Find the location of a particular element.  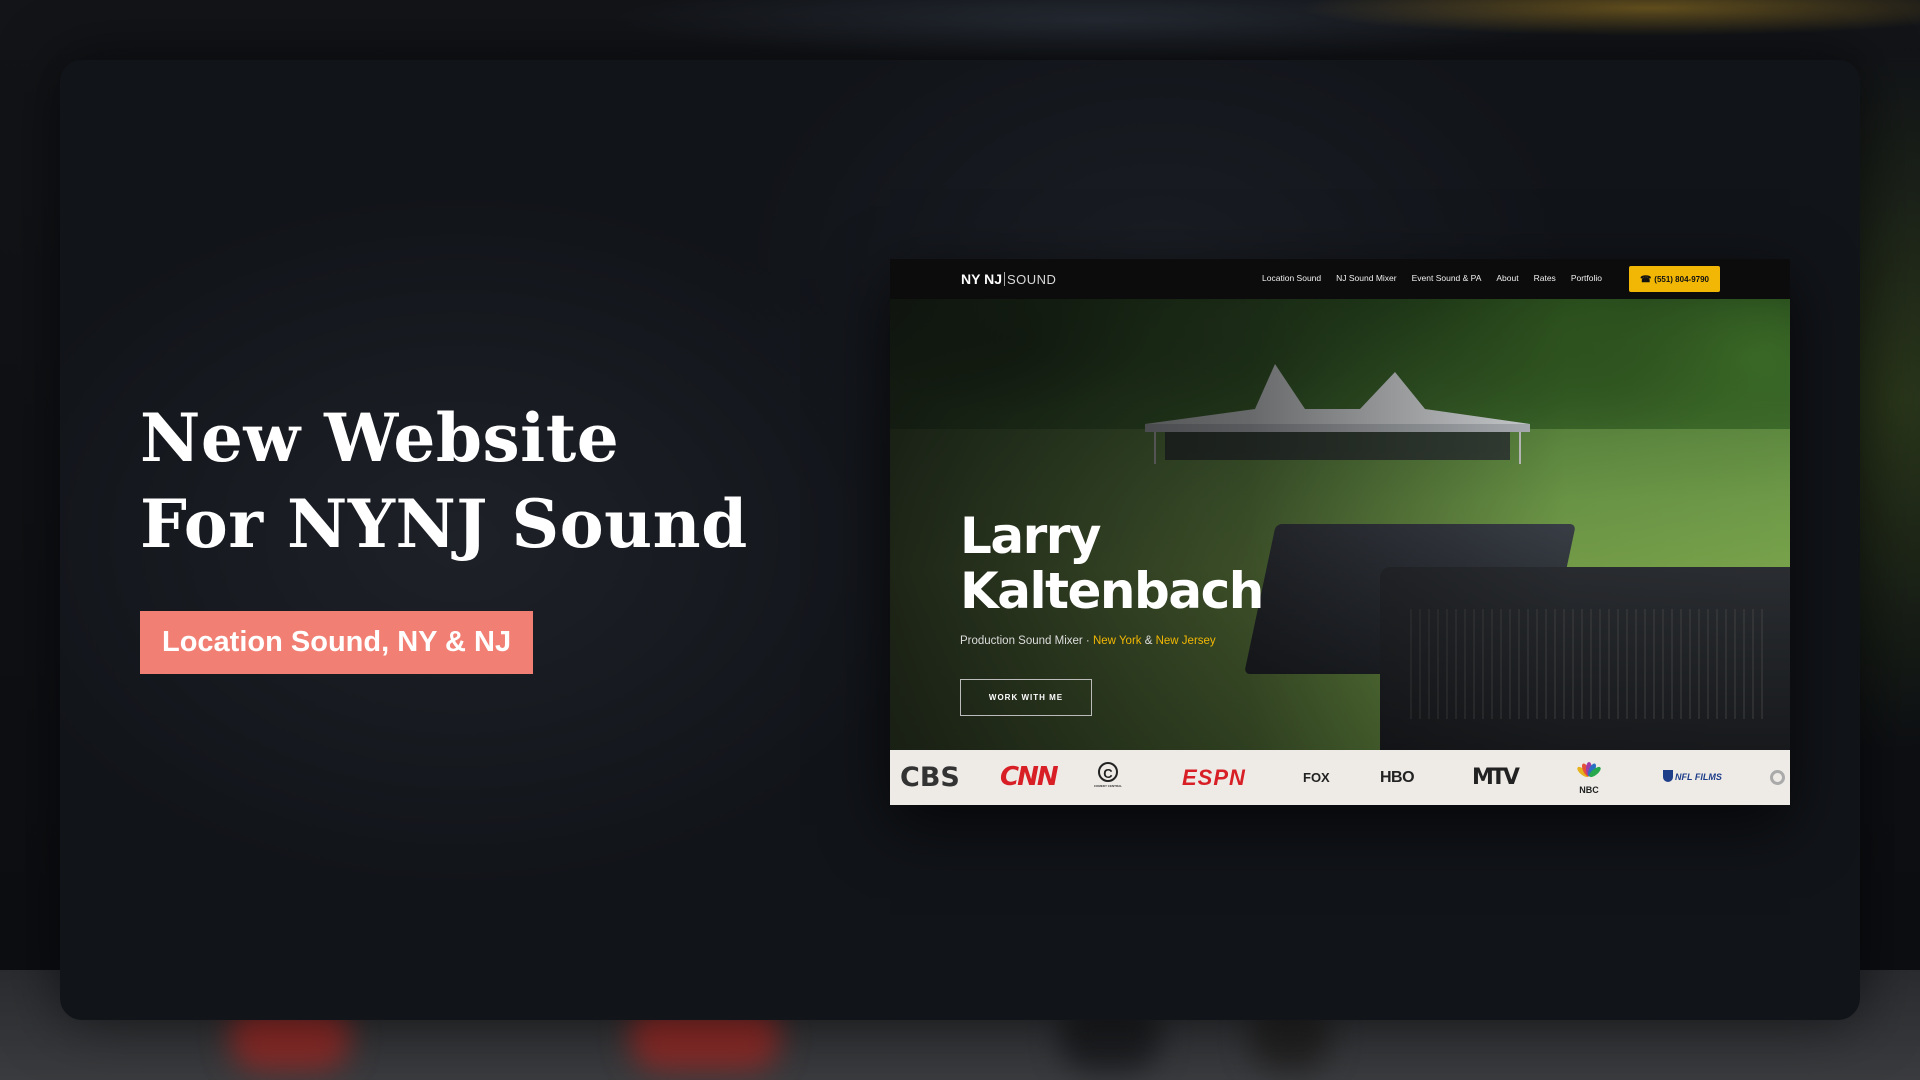

brand-comedy-central-logo: C COMEDY CENTRAL is located at coordinates (1108, 777).